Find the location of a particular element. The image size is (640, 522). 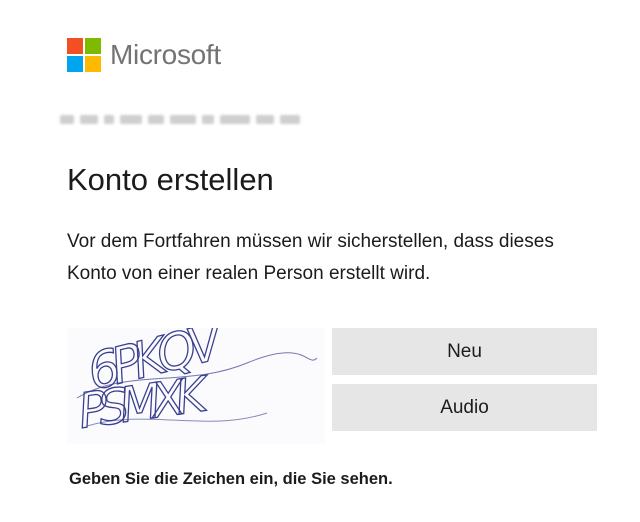

page-title: Konto erstellen is located at coordinates (170, 179).